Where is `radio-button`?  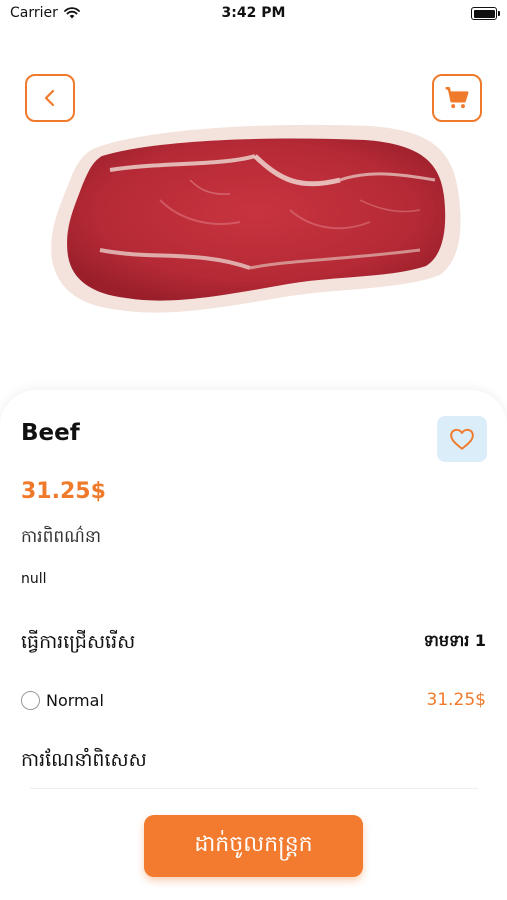 radio-button is located at coordinates (30, 700).